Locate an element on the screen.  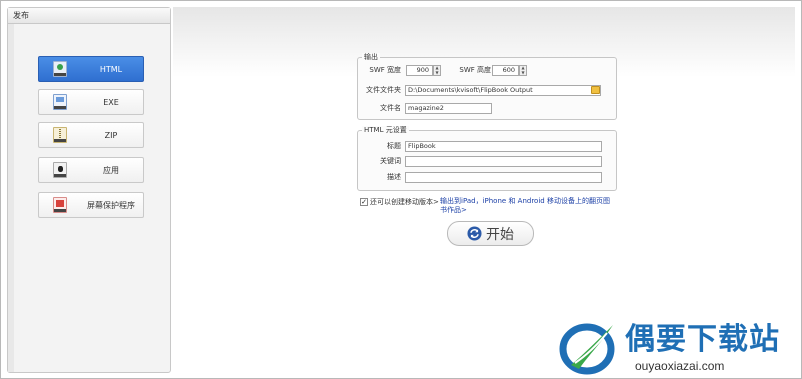
swf-height-stepper: ▲ ▼ is located at coordinates (523, 70).